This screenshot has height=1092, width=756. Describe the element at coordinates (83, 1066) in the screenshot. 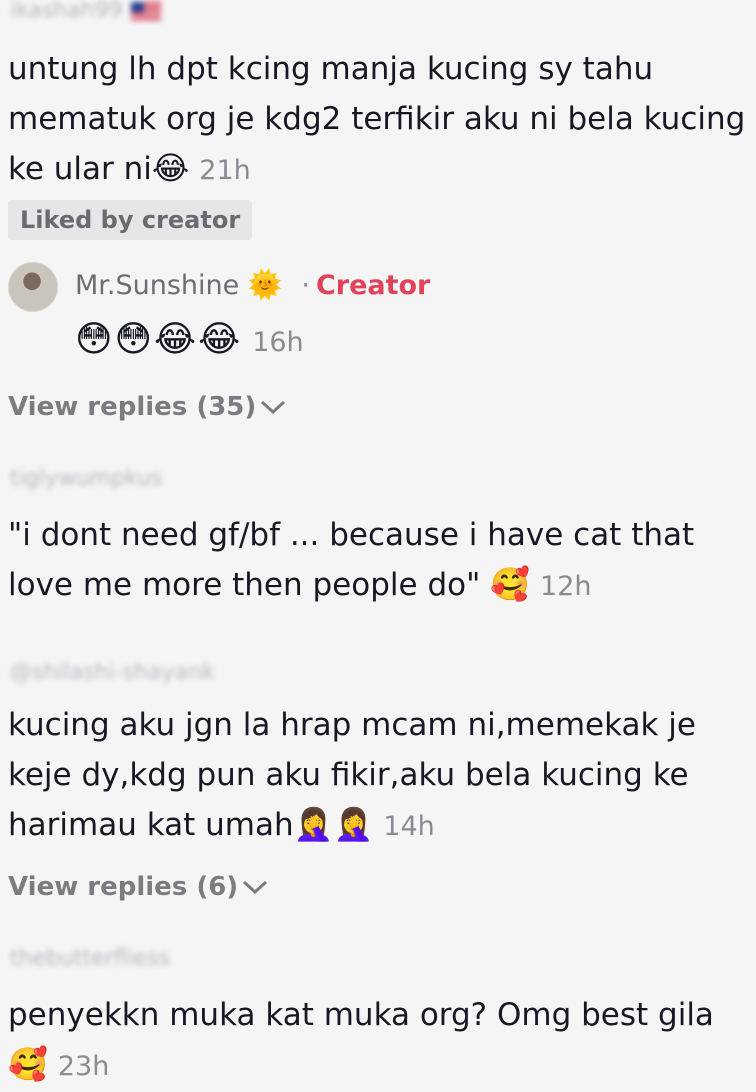

I see `comment-time: 23h` at that location.